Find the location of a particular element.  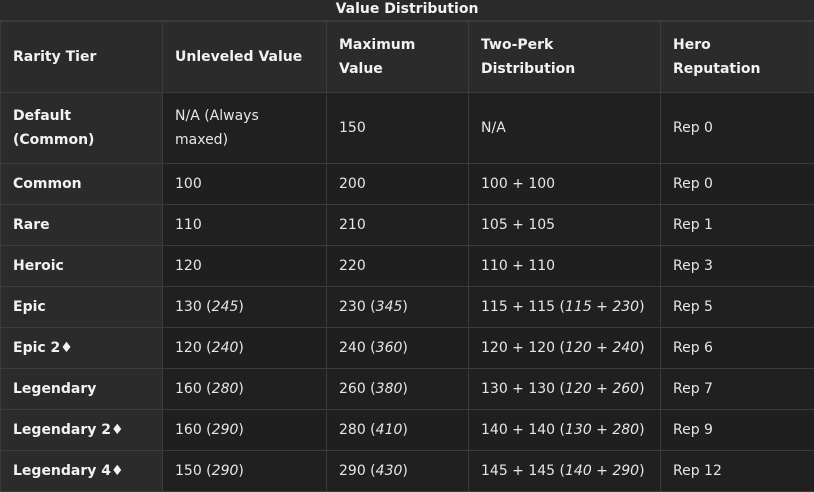

cell-two-perk-distribution: 140 + 140 (130 + 280) is located at coordinates (565, 430).